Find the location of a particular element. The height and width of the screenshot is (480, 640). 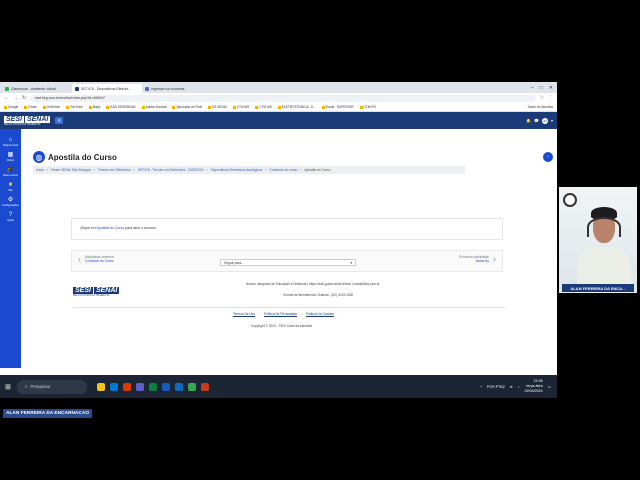

breadcrumb-item: Início is located at coordinates (40, 170).